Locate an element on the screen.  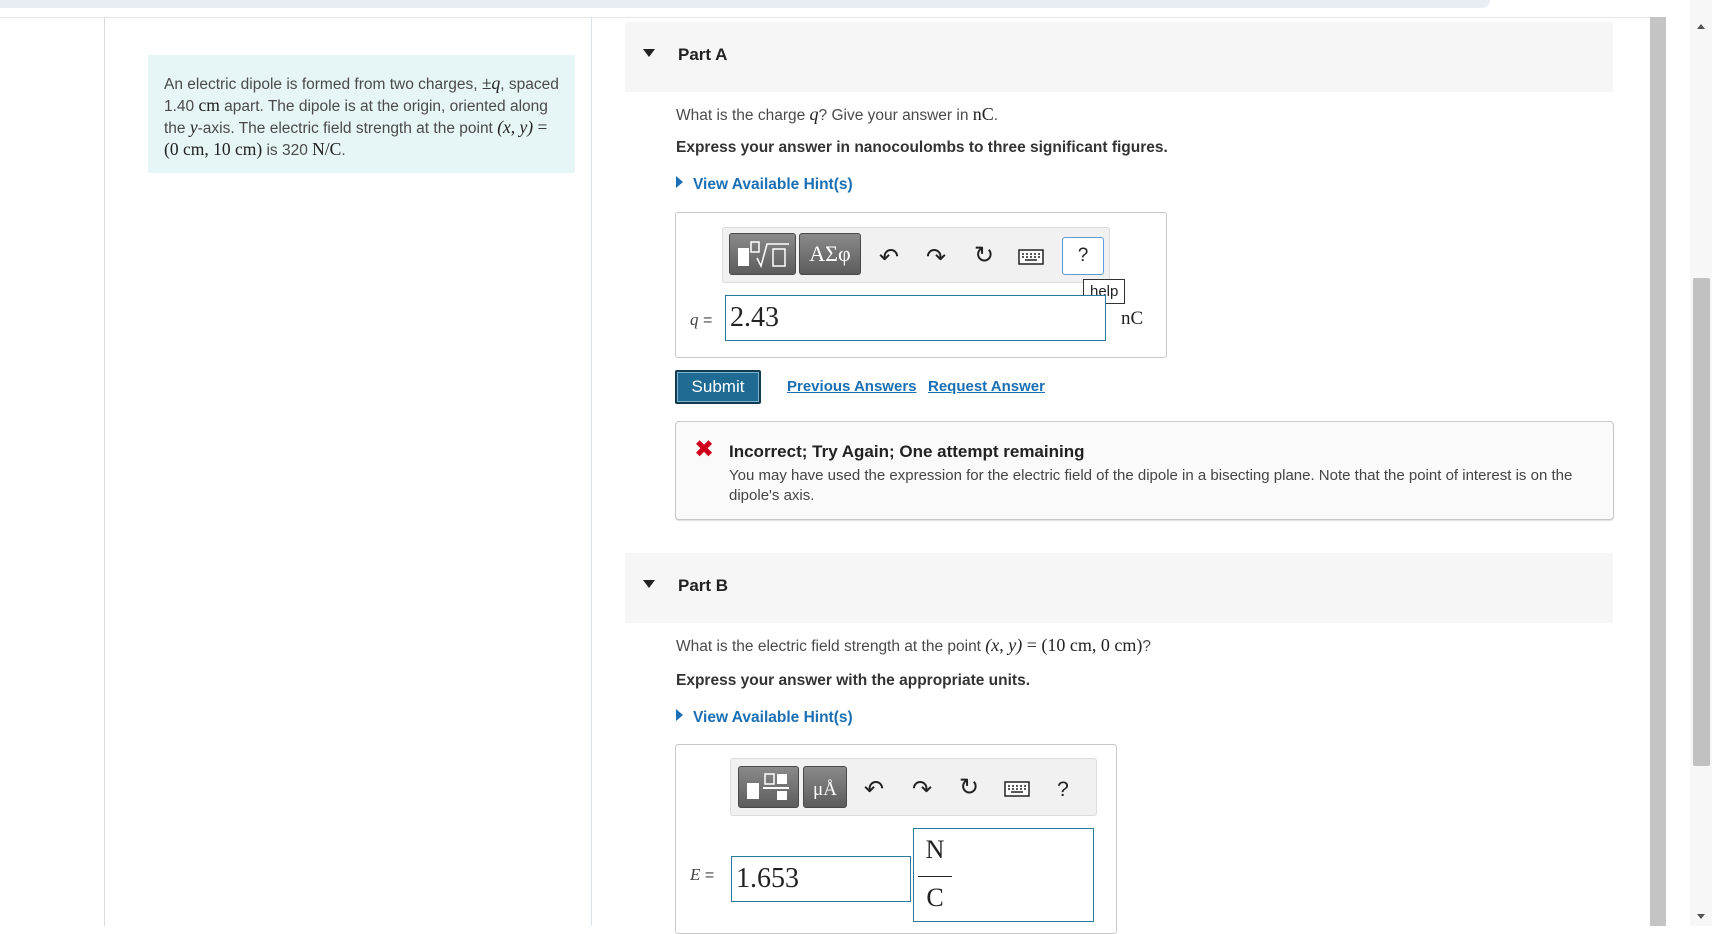
part-b-header: Part B is located at coordinates (1119, 588).